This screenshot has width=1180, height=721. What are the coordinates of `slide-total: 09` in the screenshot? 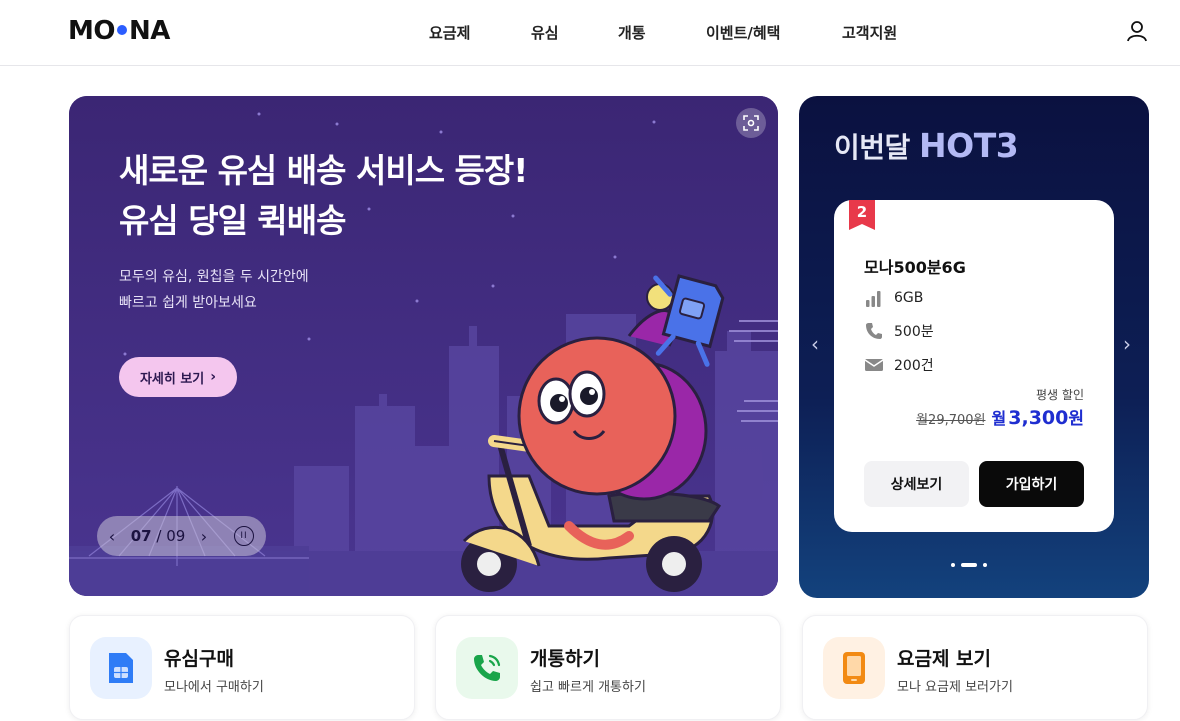 It's located at (176, 536).